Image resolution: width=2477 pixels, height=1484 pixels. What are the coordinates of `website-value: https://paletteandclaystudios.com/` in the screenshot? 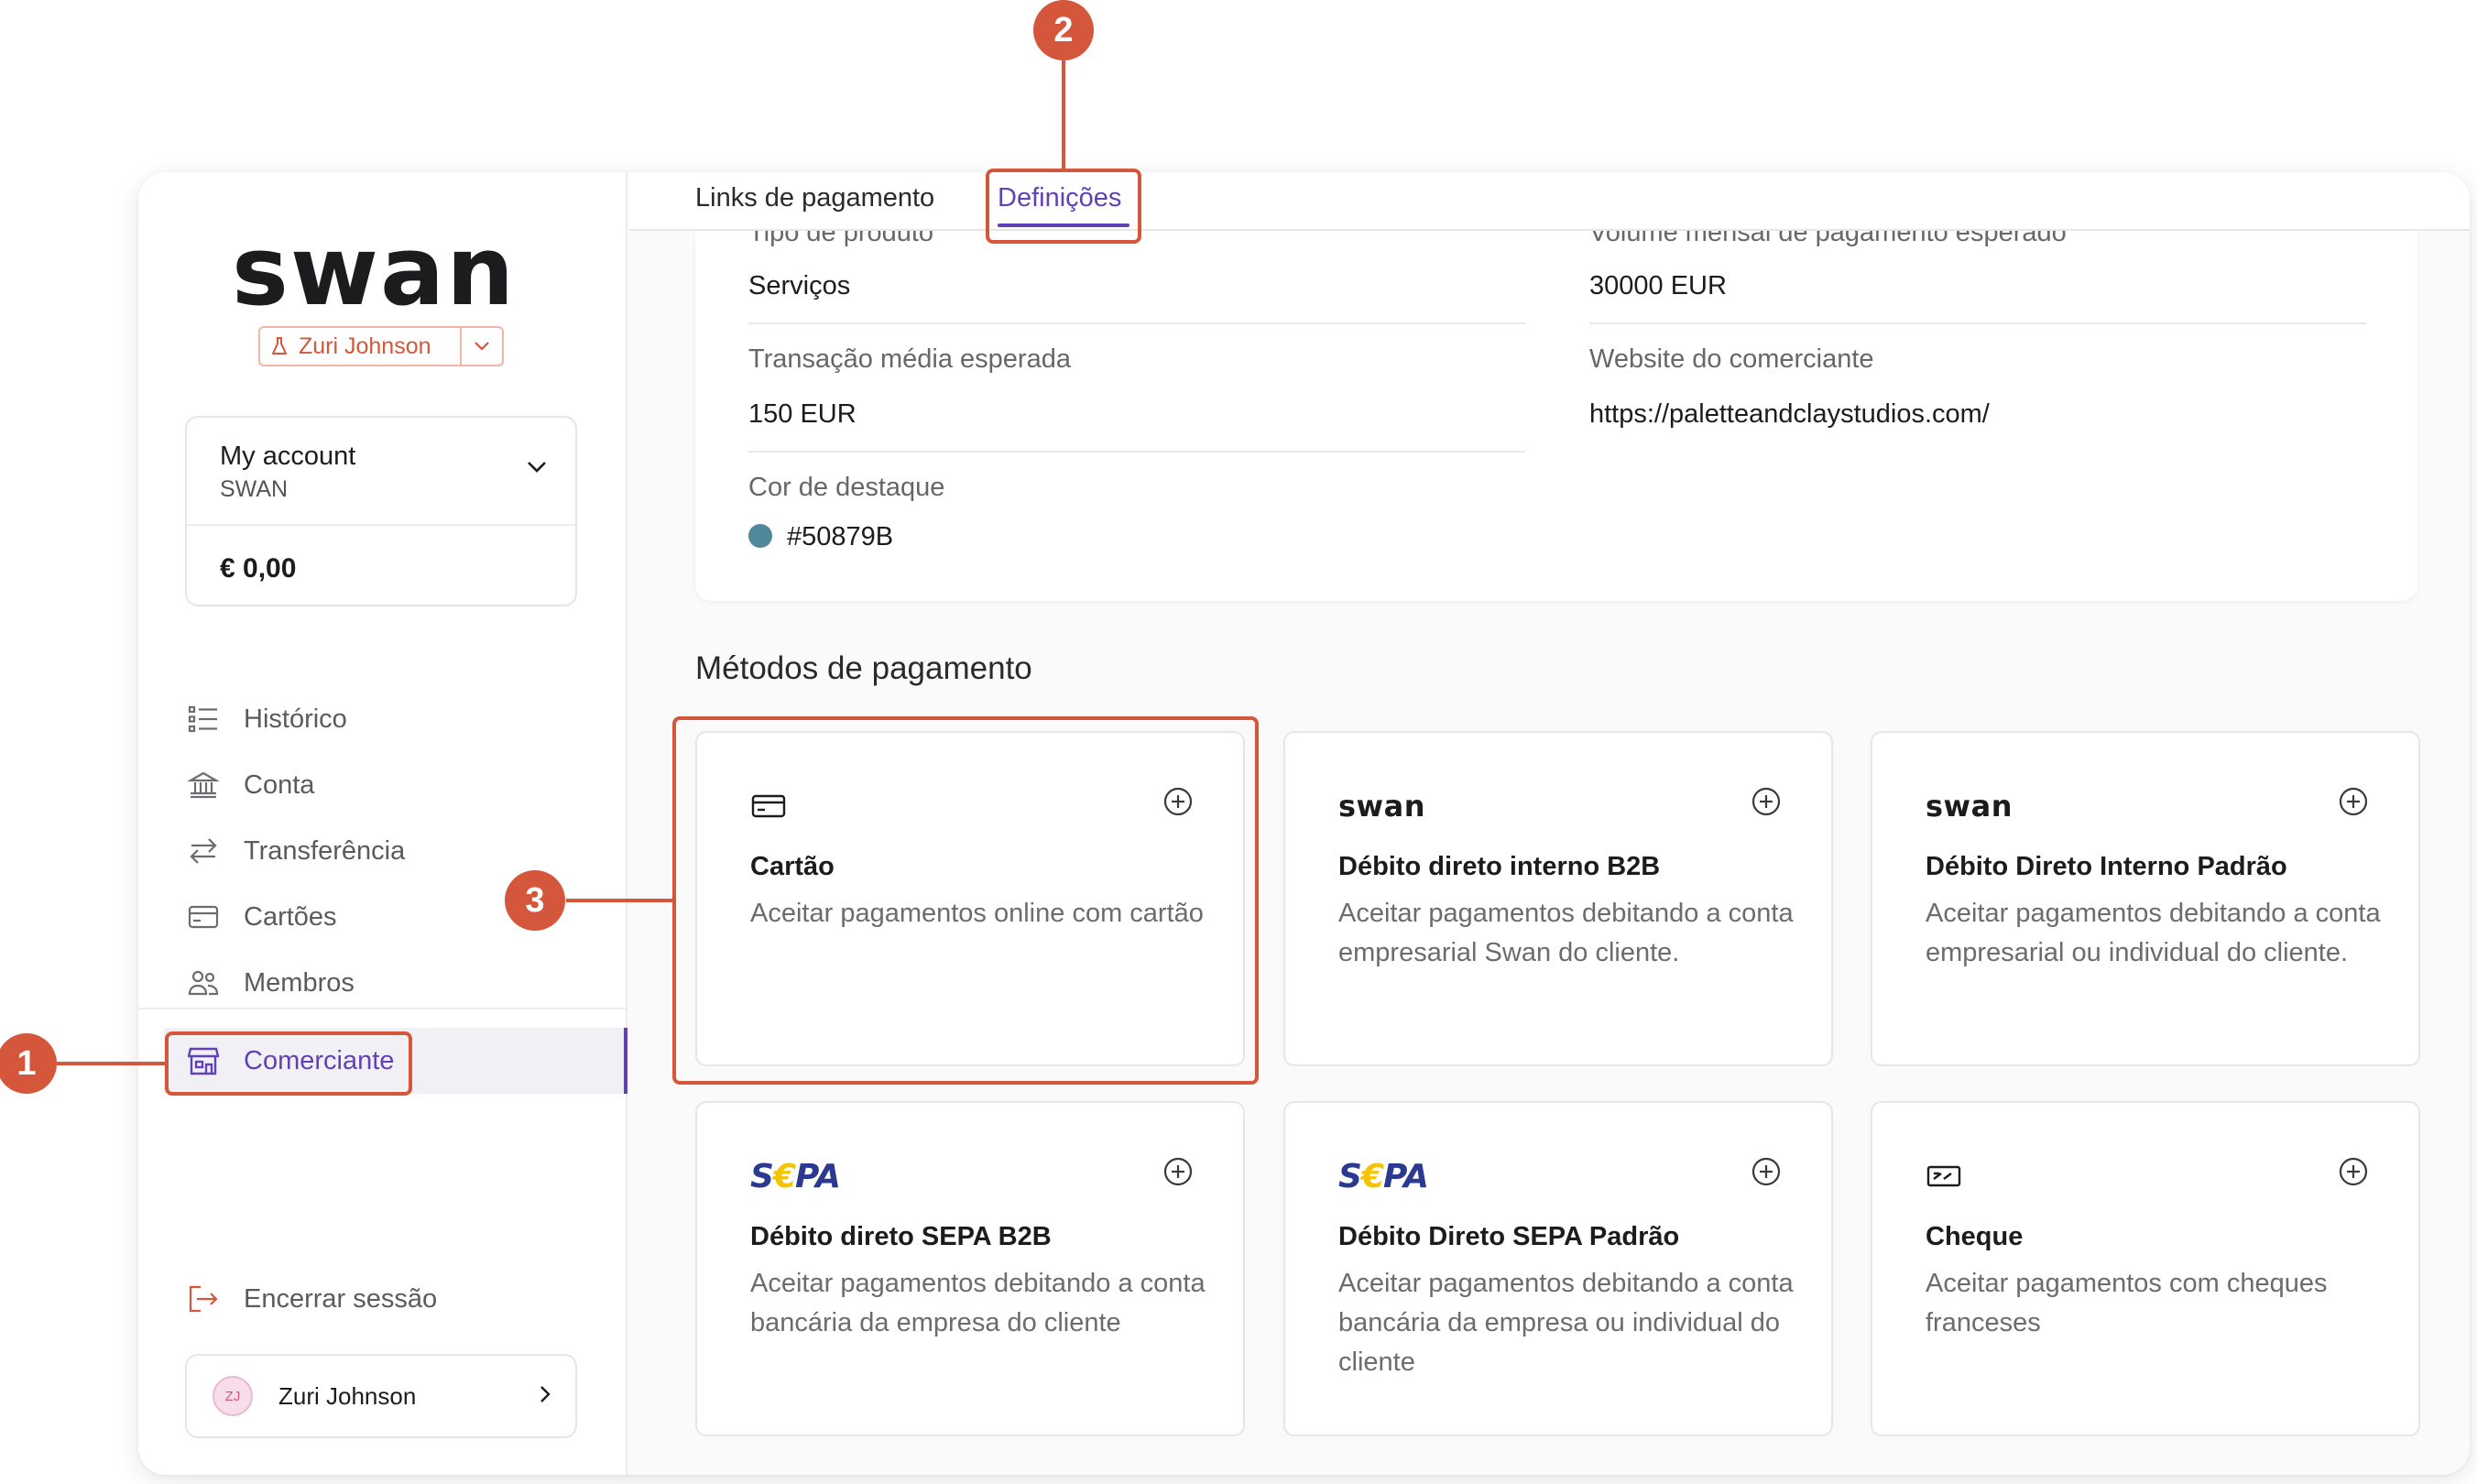 It's located at (1789, 414).